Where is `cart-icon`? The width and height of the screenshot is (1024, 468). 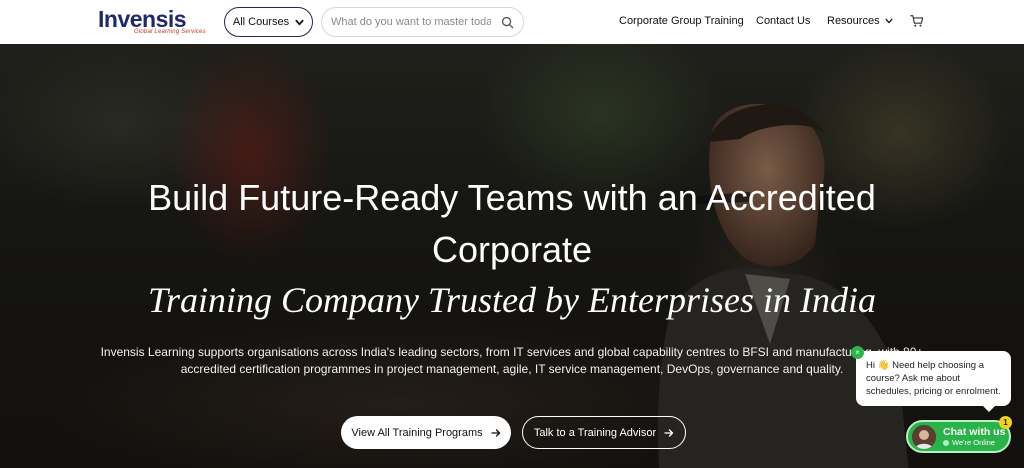 cart-icon is located at coordinates (917, 21).